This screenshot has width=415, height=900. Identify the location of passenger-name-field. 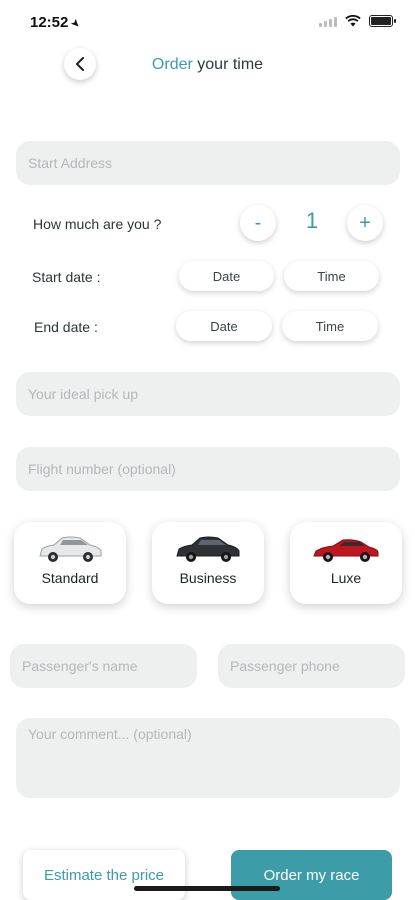
(103, 666).